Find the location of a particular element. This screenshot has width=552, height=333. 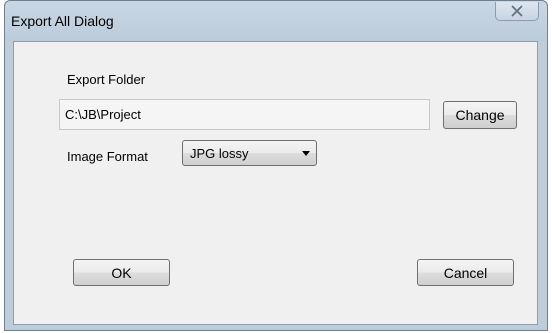

close-button is located at coordinates (517, 11).